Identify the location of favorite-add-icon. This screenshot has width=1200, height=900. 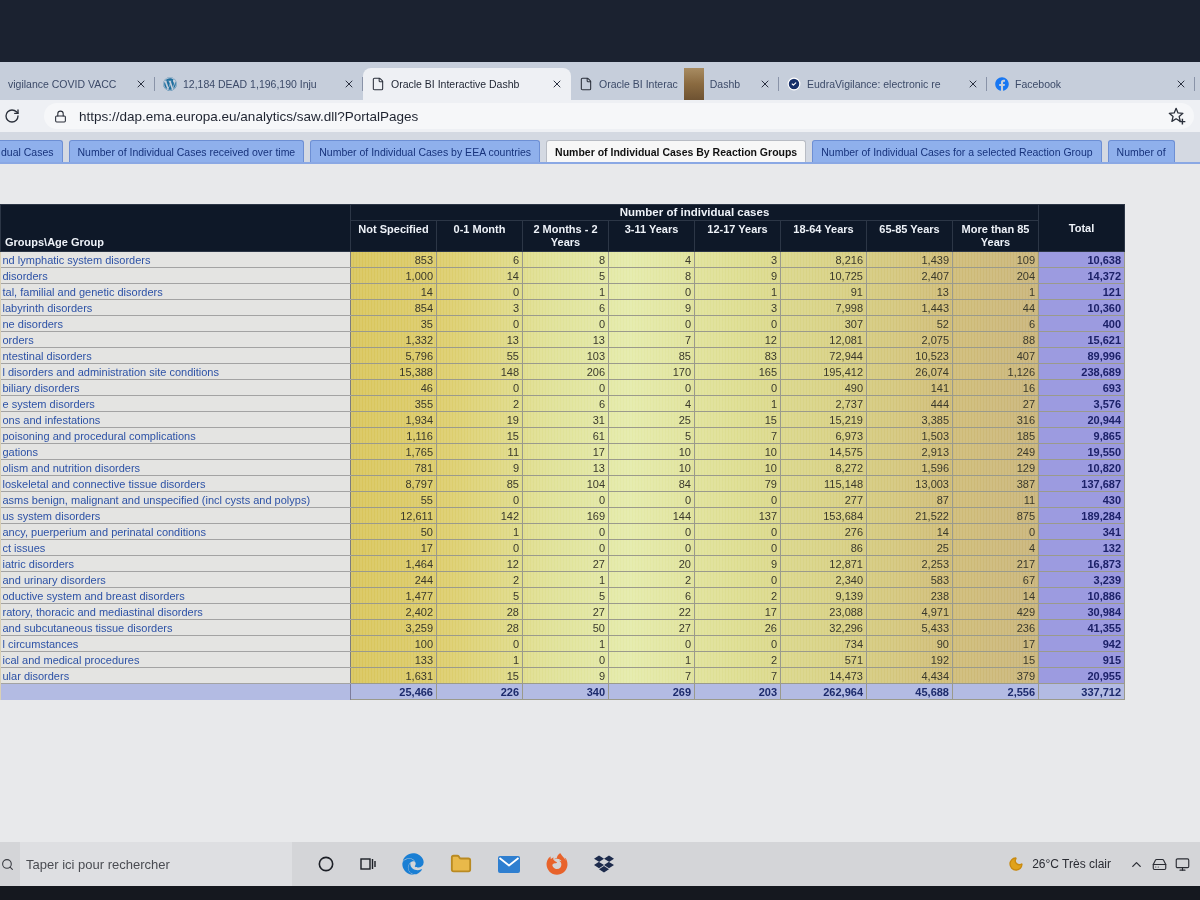
(1177, 116).